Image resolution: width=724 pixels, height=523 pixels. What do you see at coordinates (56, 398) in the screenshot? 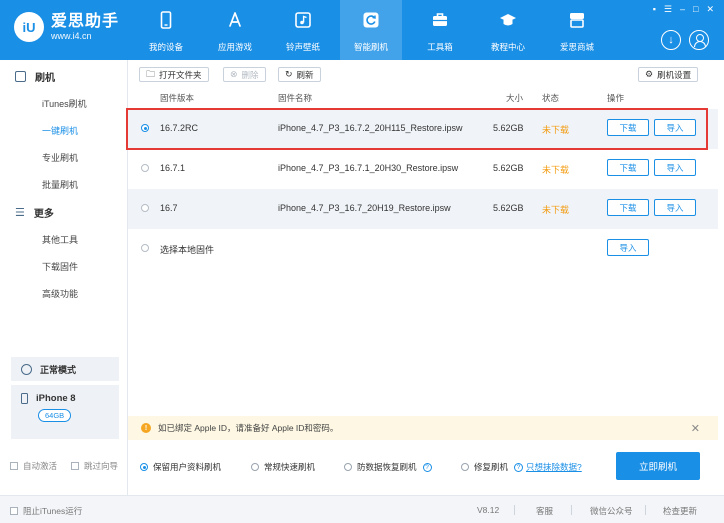
I see `device-name: iPhone 8` at bounding box center [56, 398].